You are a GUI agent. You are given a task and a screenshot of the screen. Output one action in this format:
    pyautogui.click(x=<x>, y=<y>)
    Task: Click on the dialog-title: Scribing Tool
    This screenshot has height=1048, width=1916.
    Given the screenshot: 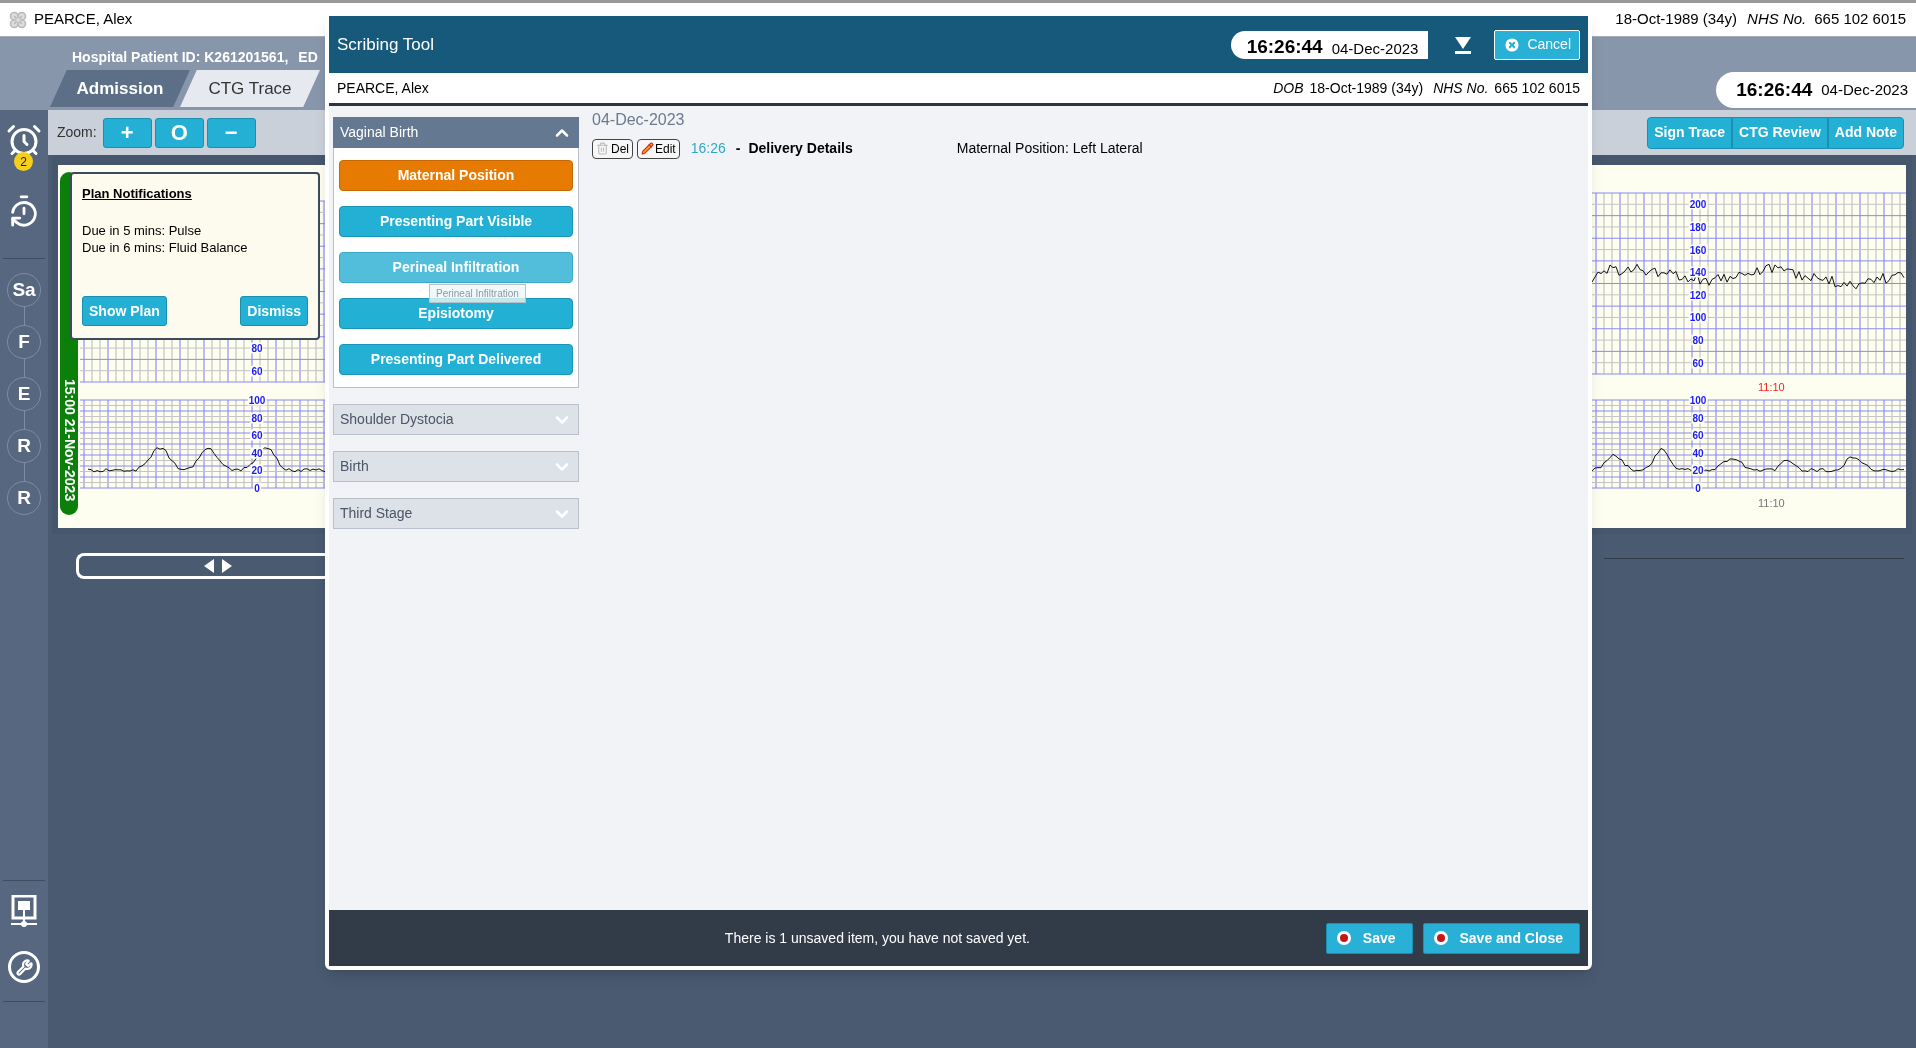 What is the action you would take?
    pyautogui.click(x=386, y=44)
    